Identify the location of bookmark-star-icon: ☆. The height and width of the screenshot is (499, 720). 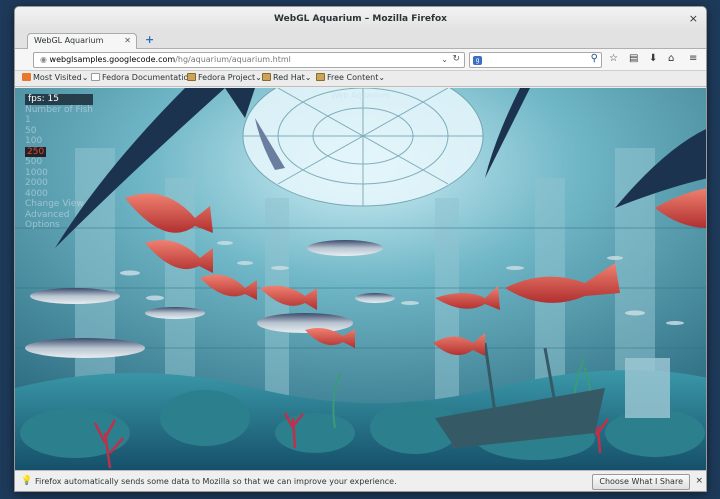
(613, 58).